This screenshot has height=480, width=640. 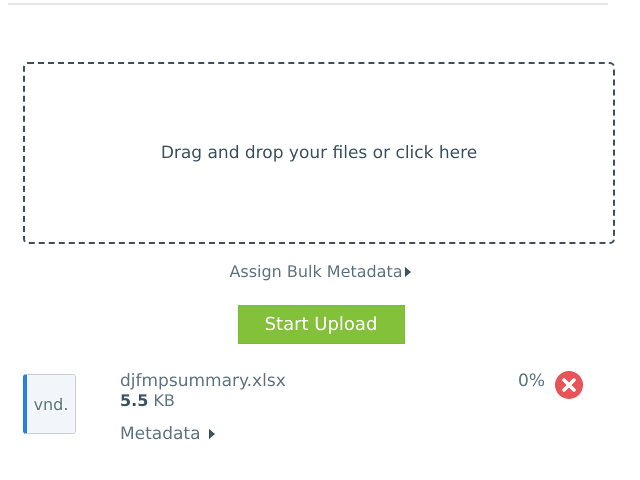 What do you see at coordinates (203, 381) in the screenshot?
I see `file-name: djfmpsummary.xlsx` at bounding box center [203, 381].